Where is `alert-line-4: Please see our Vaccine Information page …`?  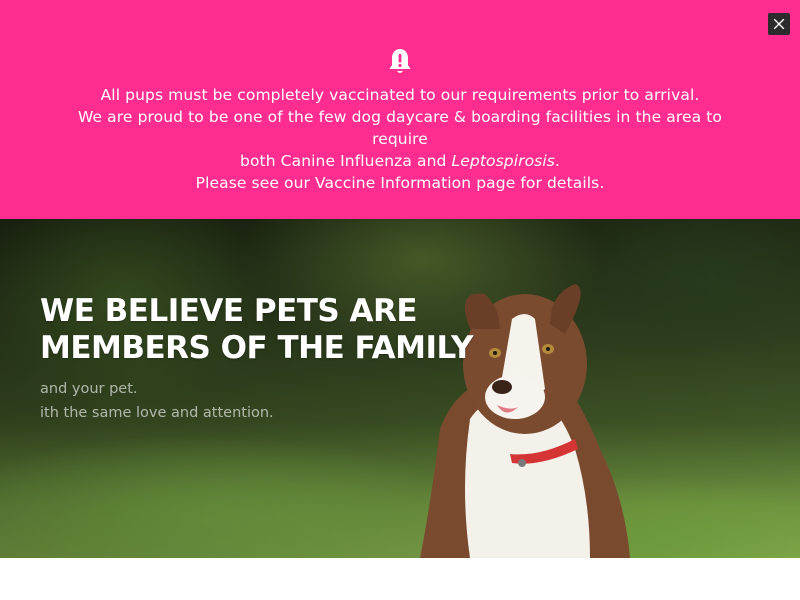 alert-line-4: Please see our Vaccine Information page … is located at coordinates (400, 183).